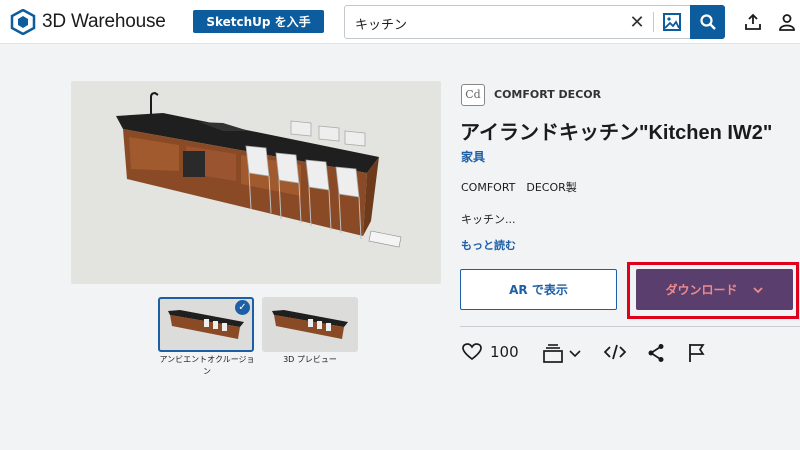 Image resolution: width=800 pixels, height=450 pixels. I want to click on collection-icon, so click(553, 353).